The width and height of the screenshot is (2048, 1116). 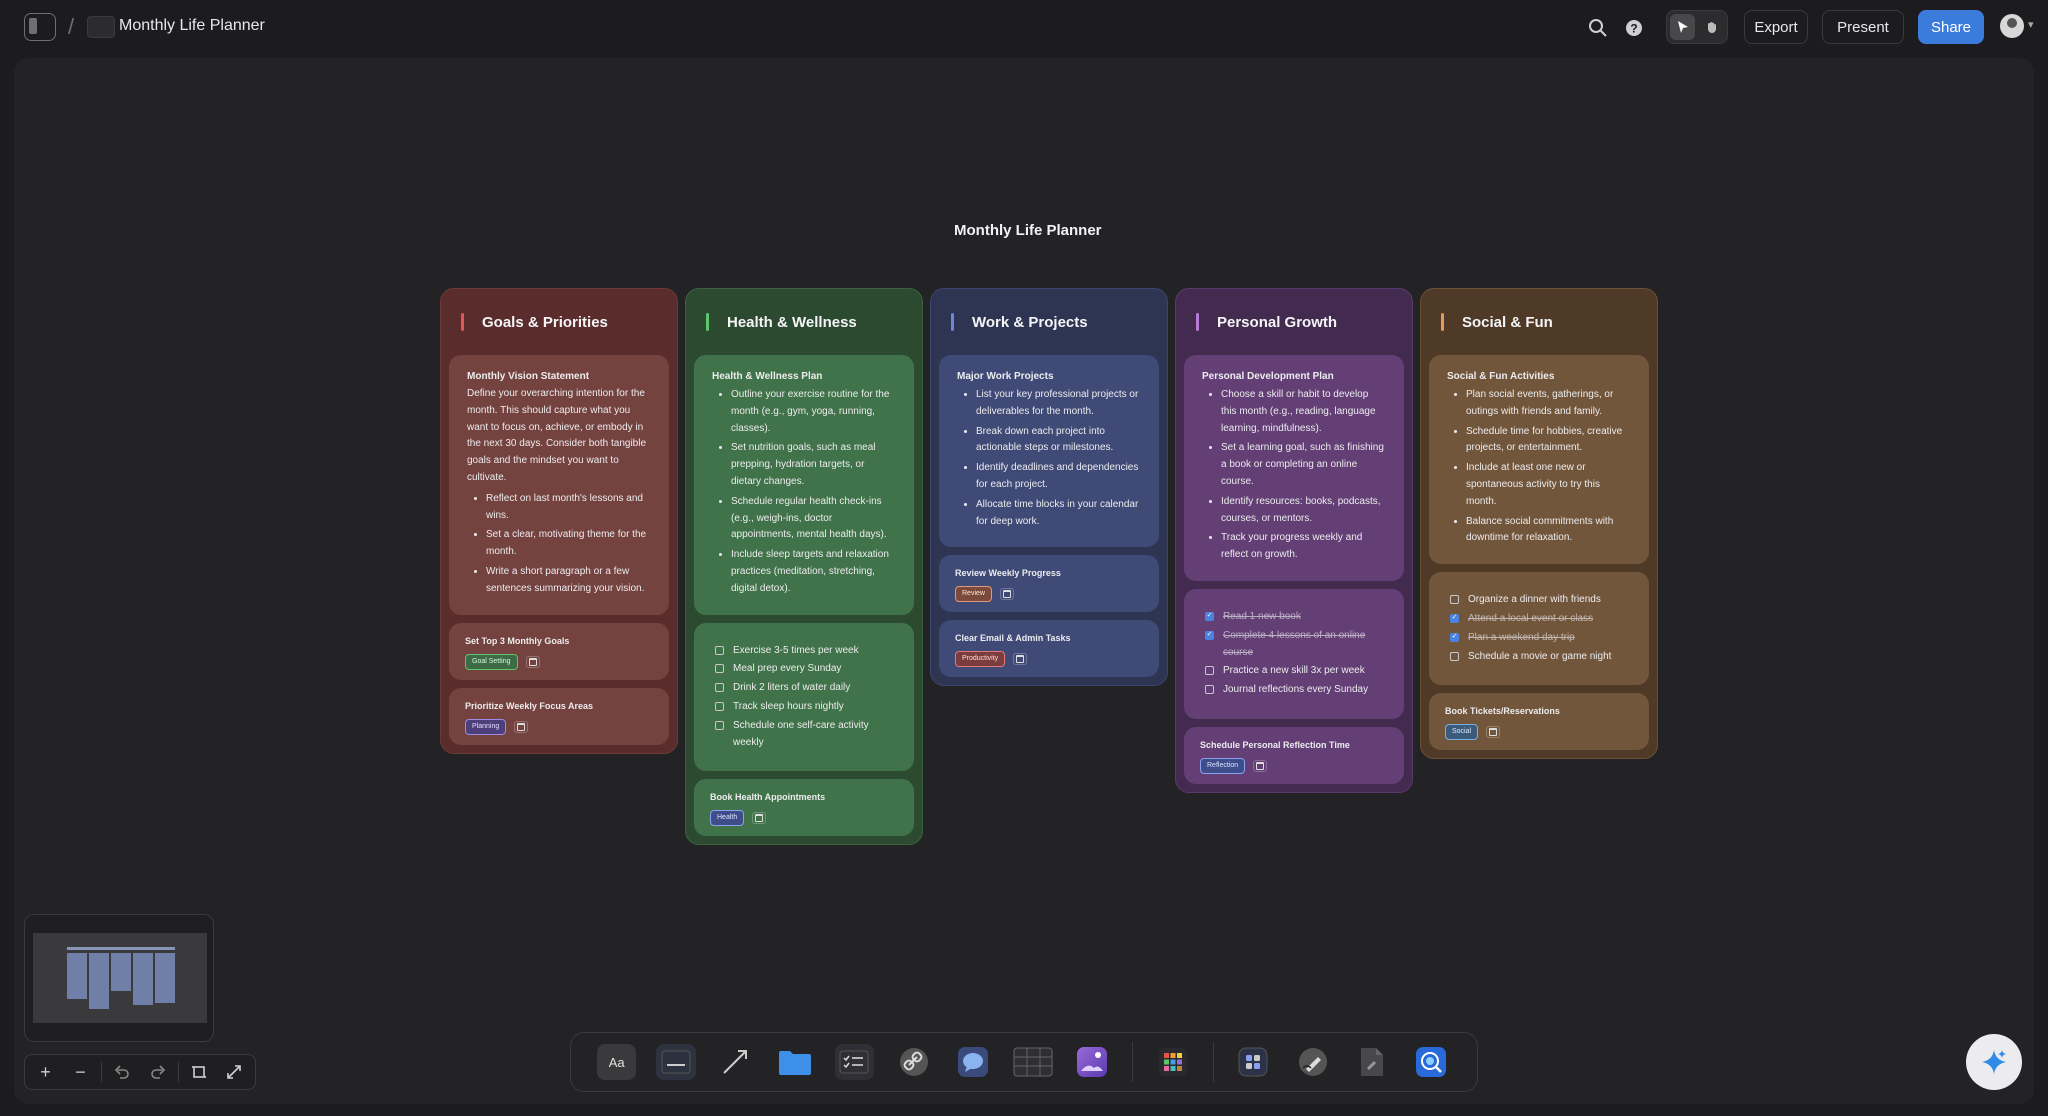 What do you see at coordinates (192, 26) in the screenshot?
I see `document-title: Monthly Life Planner` at bounding box center [192, 26].